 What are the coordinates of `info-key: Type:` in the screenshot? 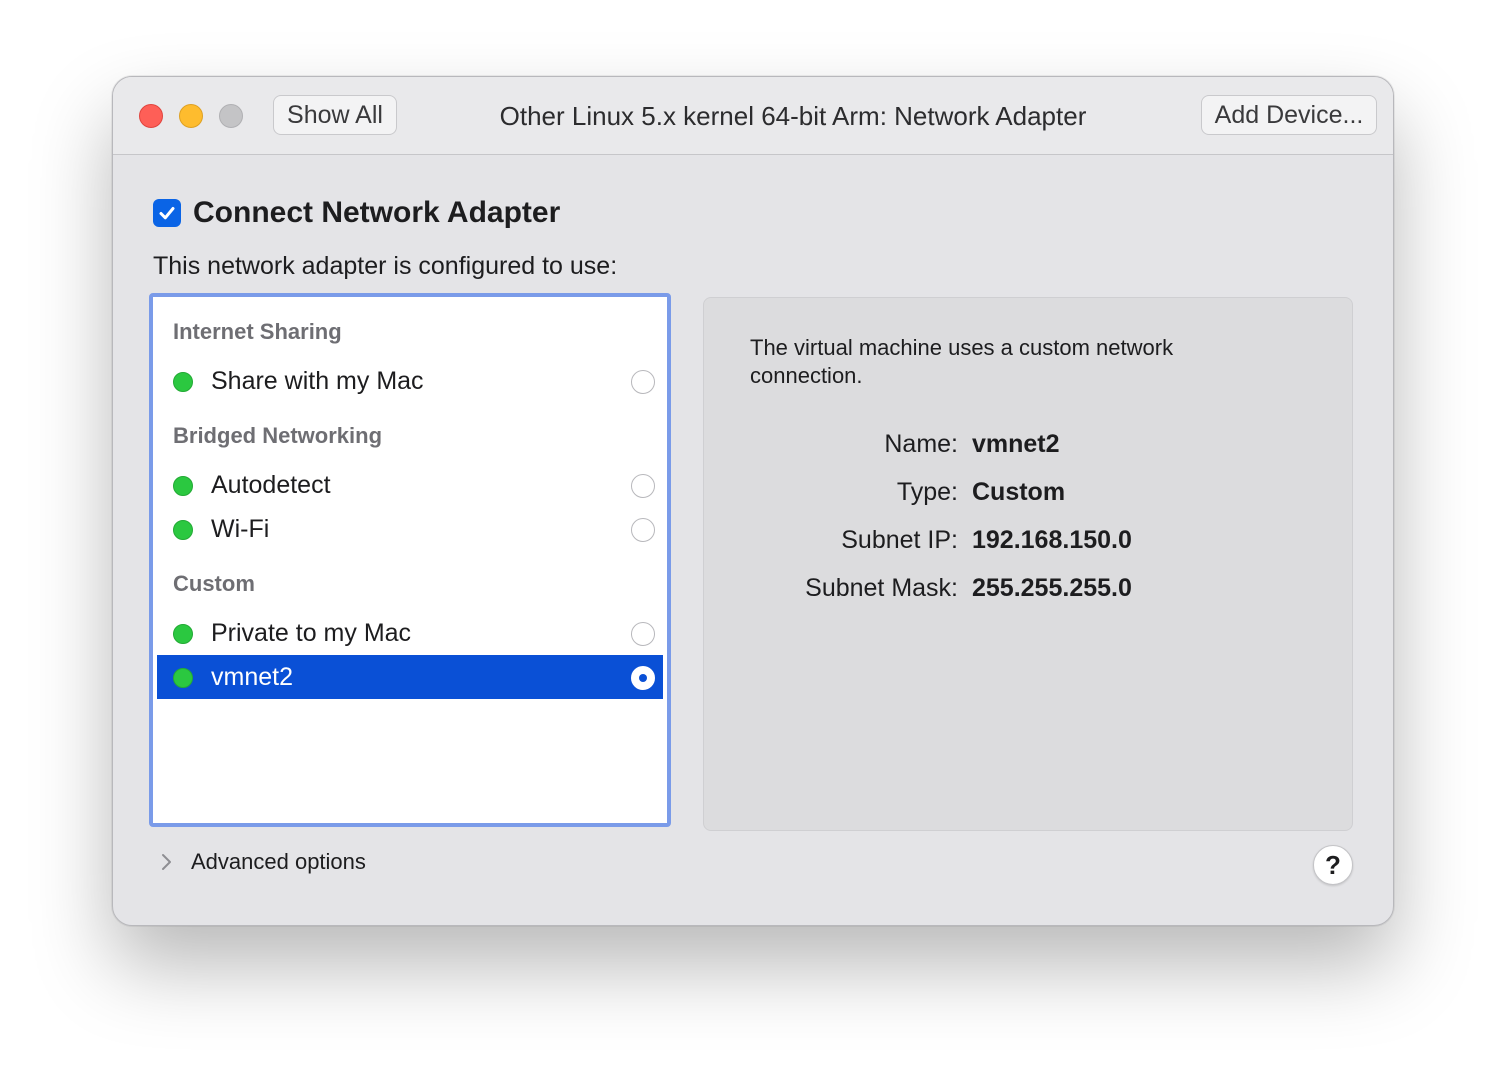 It's located at (927, 492).